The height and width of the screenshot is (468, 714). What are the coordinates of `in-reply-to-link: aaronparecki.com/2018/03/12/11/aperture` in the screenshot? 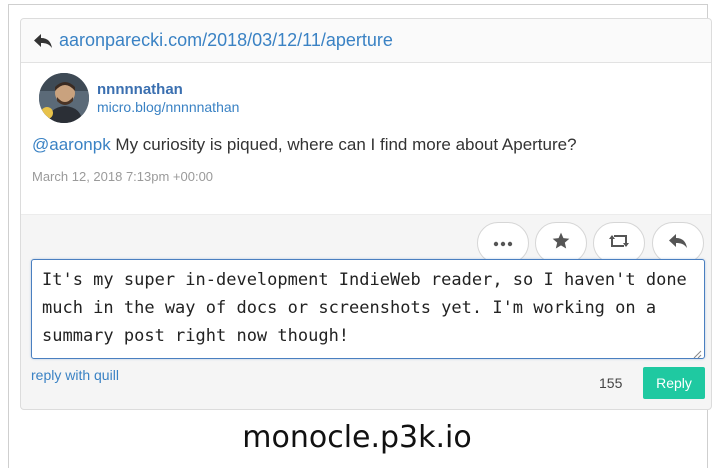 It's located at (226, 40).